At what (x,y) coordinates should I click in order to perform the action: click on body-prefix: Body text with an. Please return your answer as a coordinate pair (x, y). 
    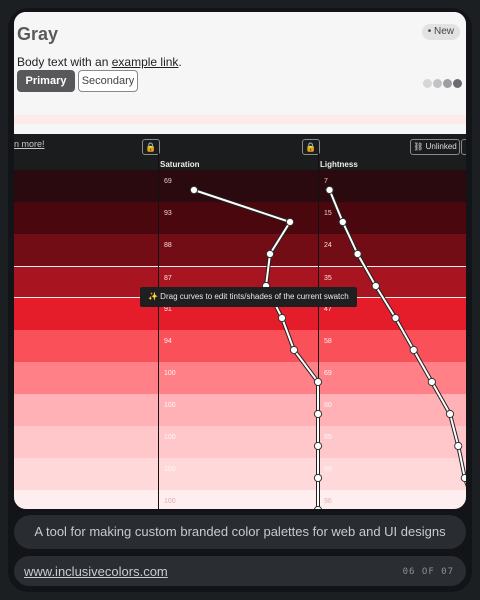
    Looking at the image, I should click on (64, 62).